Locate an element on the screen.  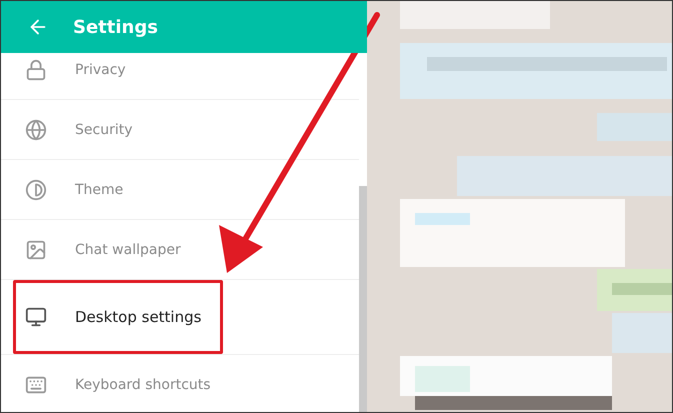
item-label: Desktop settings is located at coordinates (138, 317).